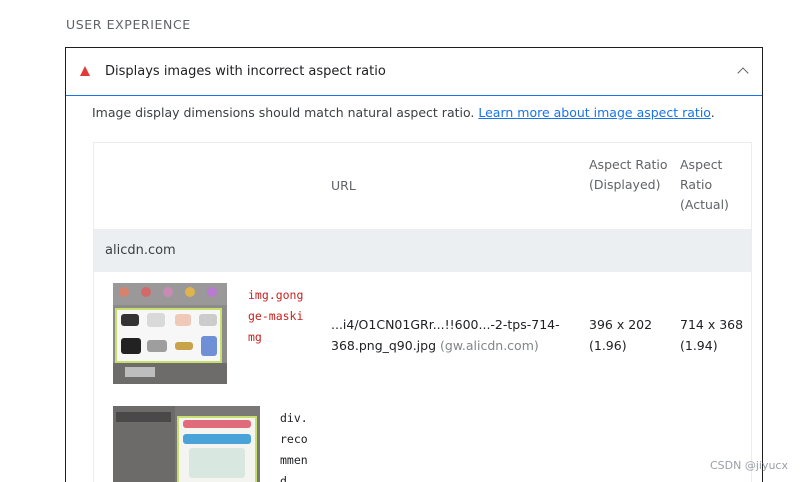 Image resolution: width=803 pixels, height=482 pixels. What do you see at coordinates (621, 335) in the screenshot?
I see `aspect-displayed-value: 396 x 202 (1.96)` at bounding box center [621, 335].